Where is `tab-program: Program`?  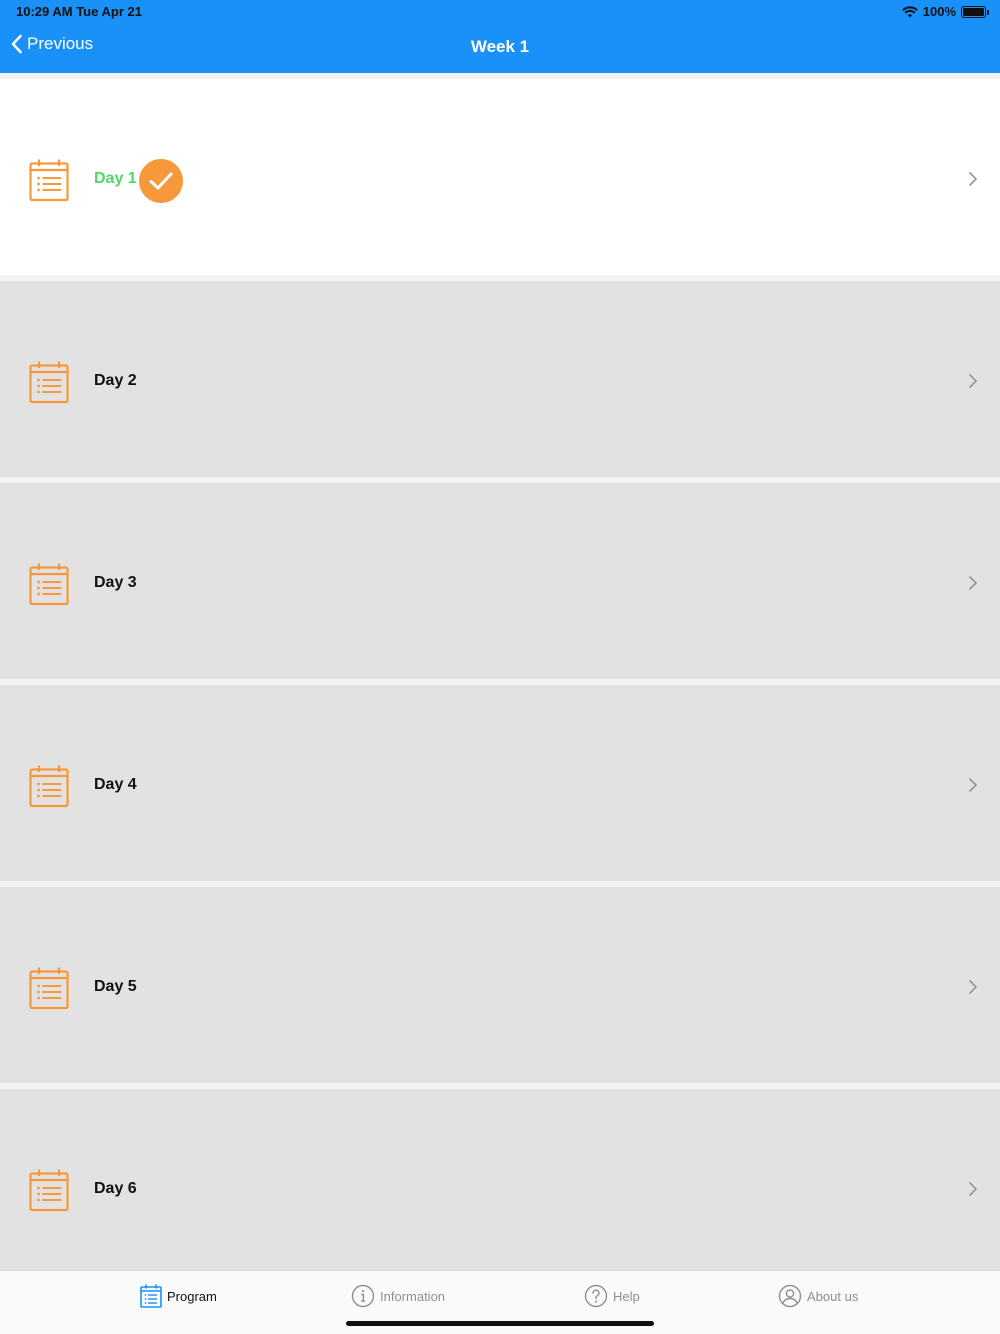 tab-program: Program is located at coordinates (178, 1296).